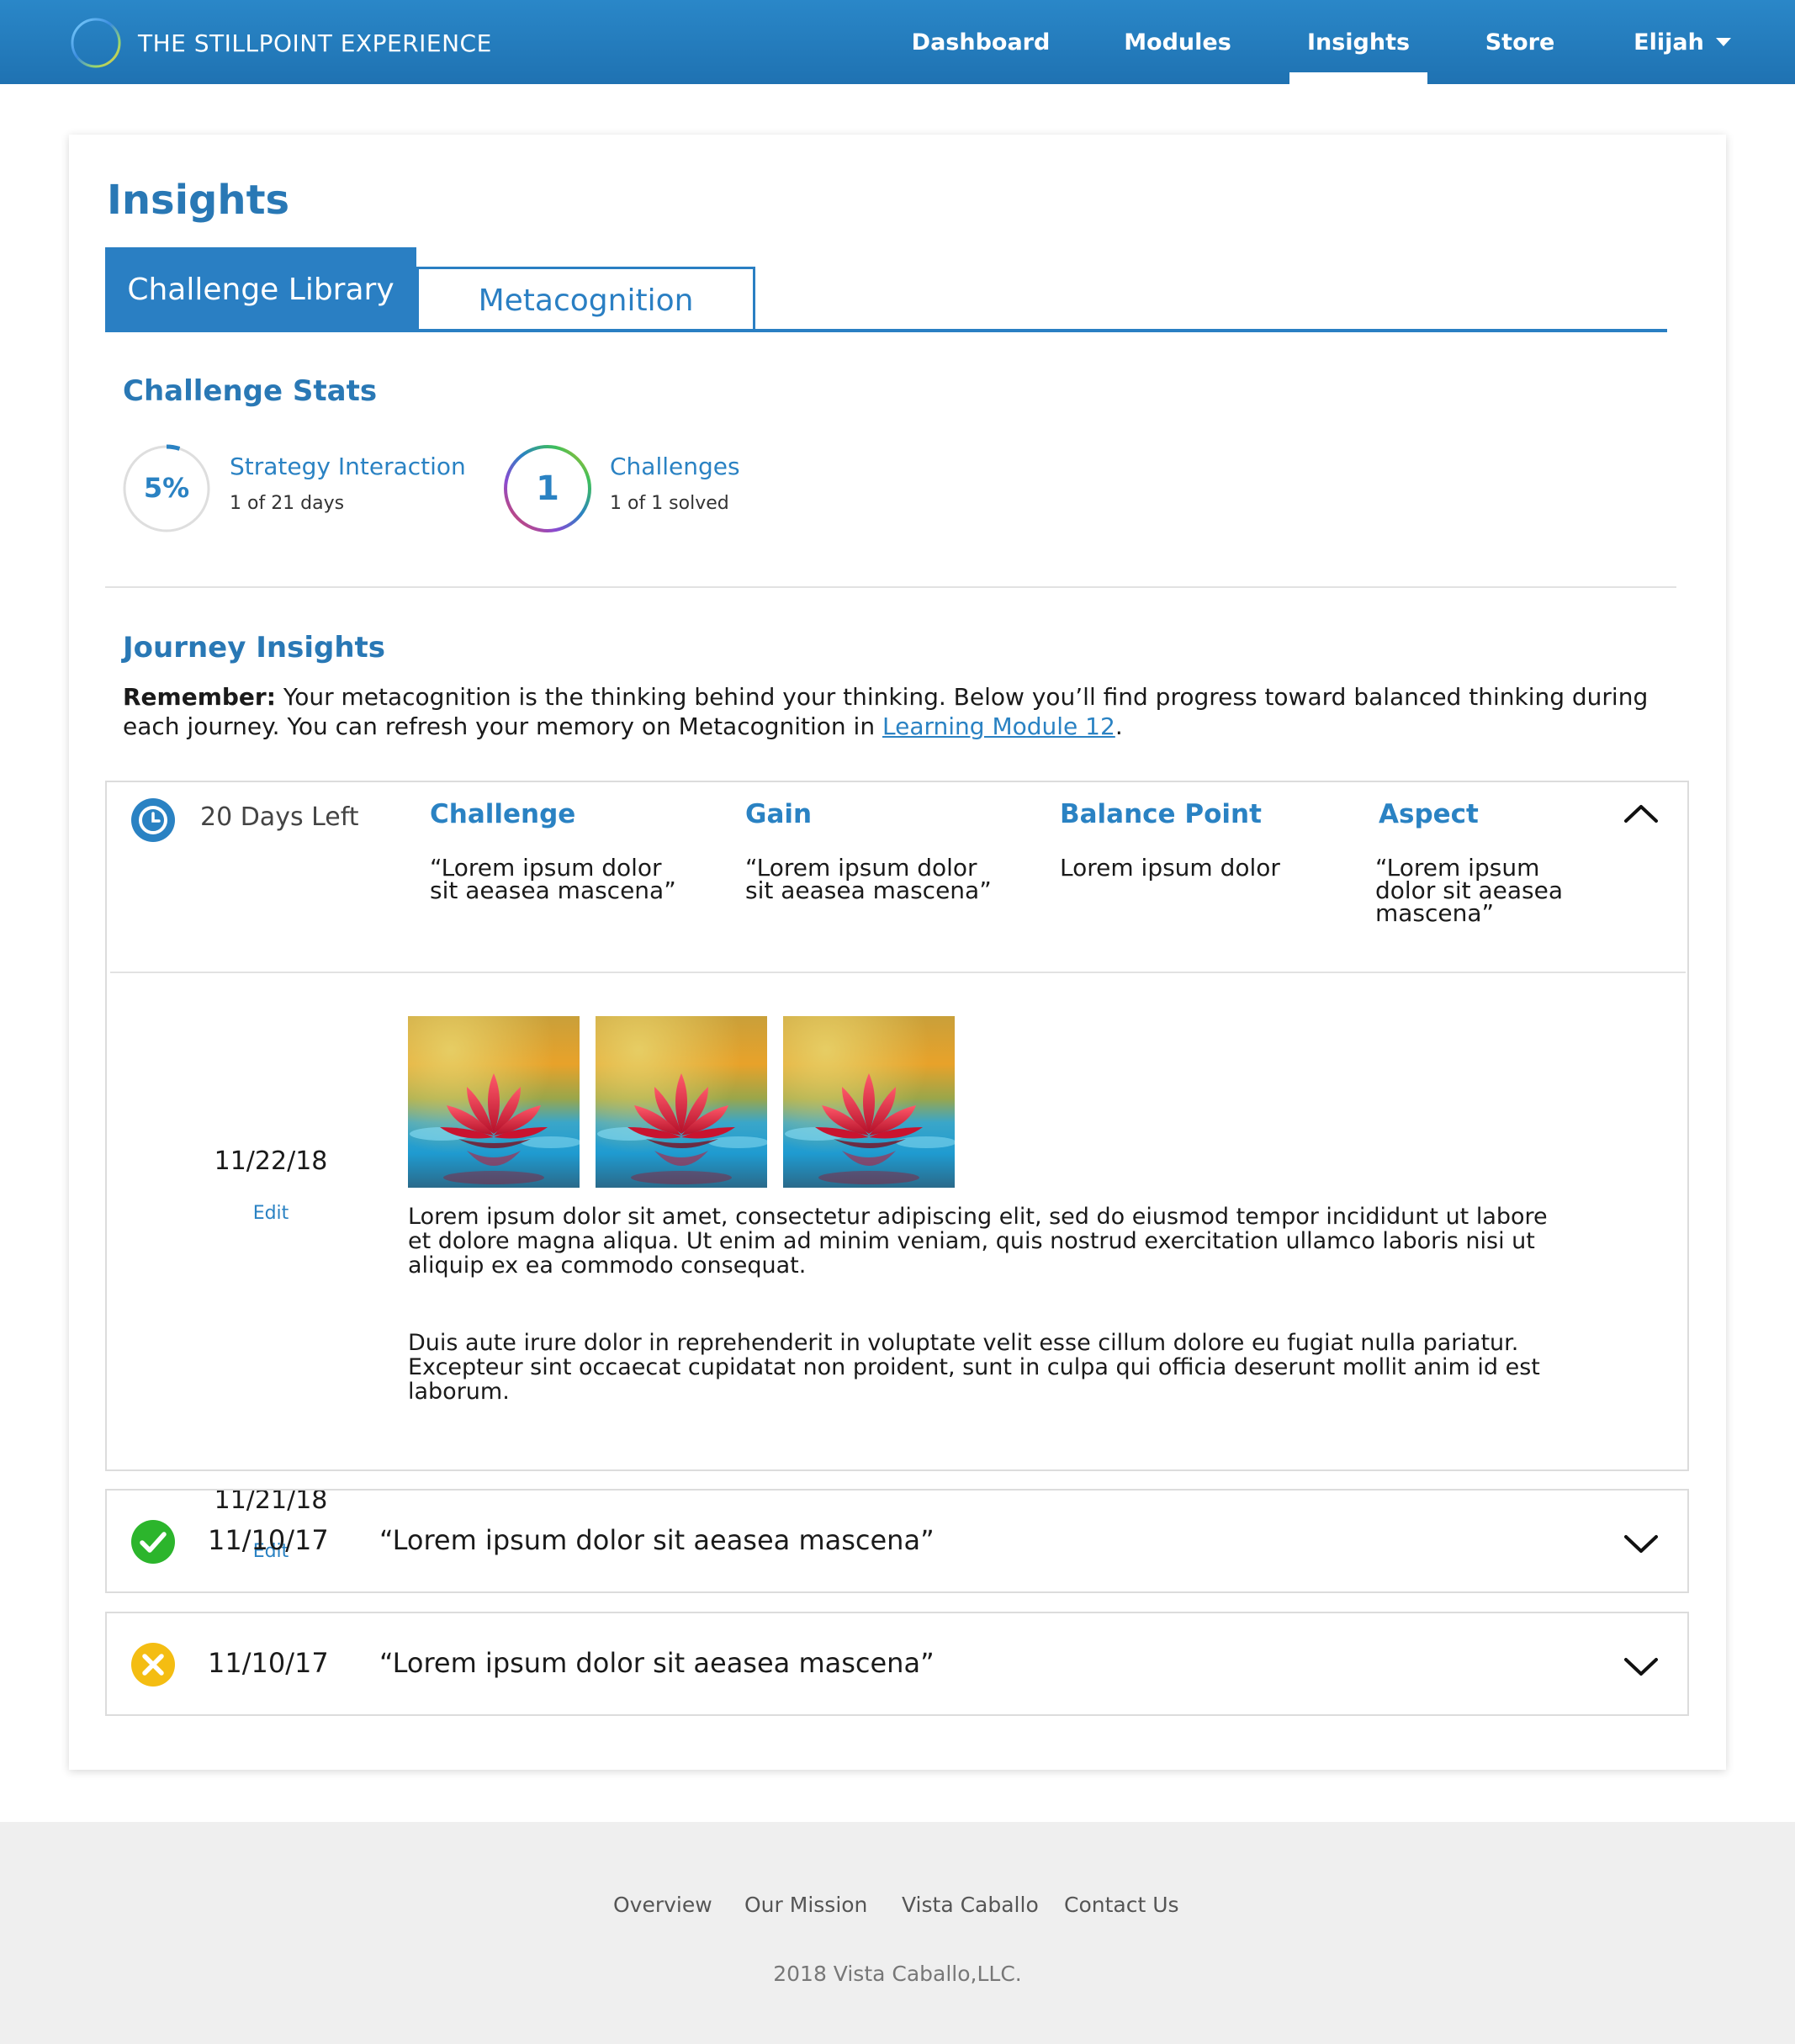 This screenshot has width=1795, height=2044. I want to click on stat-challenges: 1, so click(547, 490).